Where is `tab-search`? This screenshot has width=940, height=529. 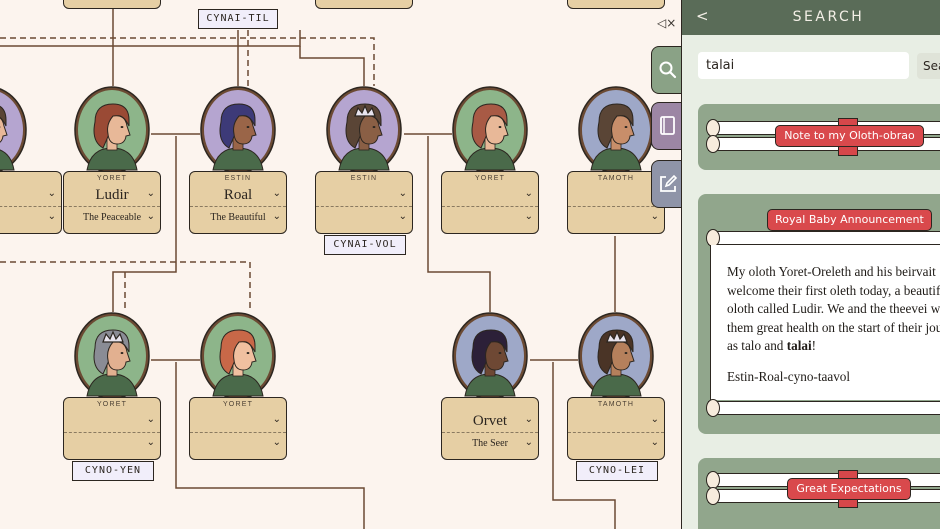 tab-search is located at coordinates (667, 70).